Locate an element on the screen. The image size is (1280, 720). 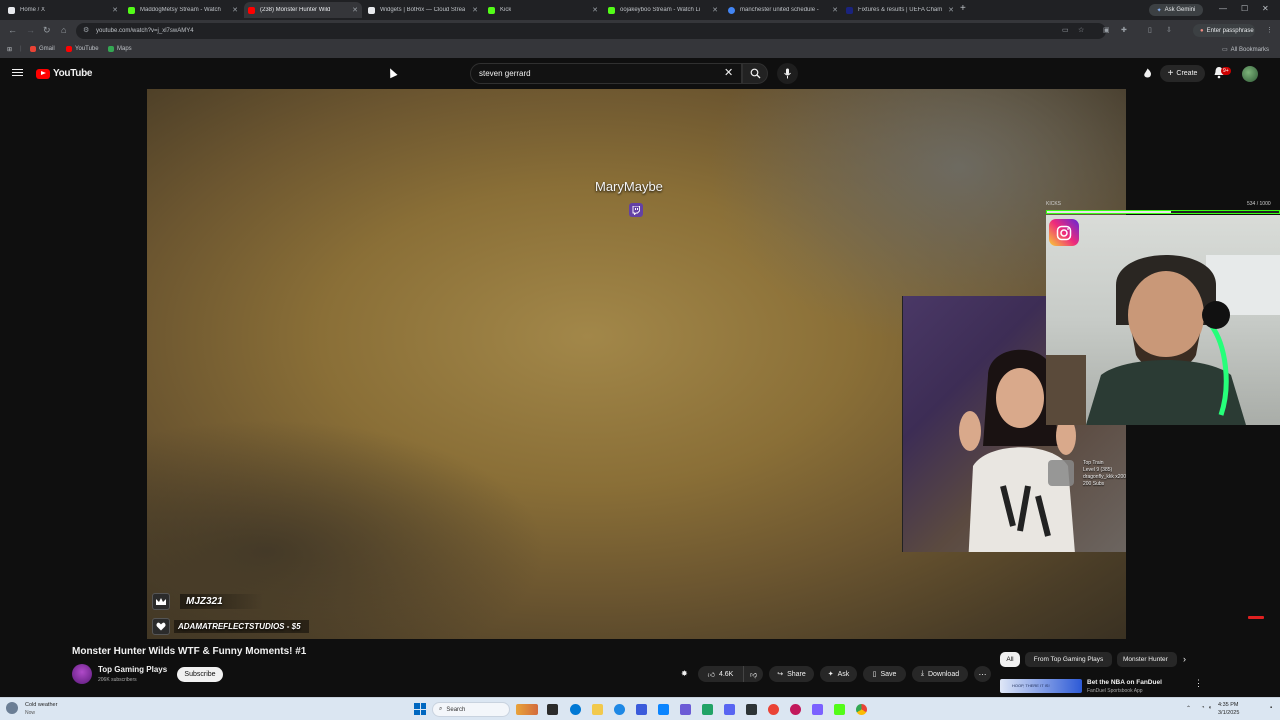
task-view-icon is located at coordinates (552, 709).